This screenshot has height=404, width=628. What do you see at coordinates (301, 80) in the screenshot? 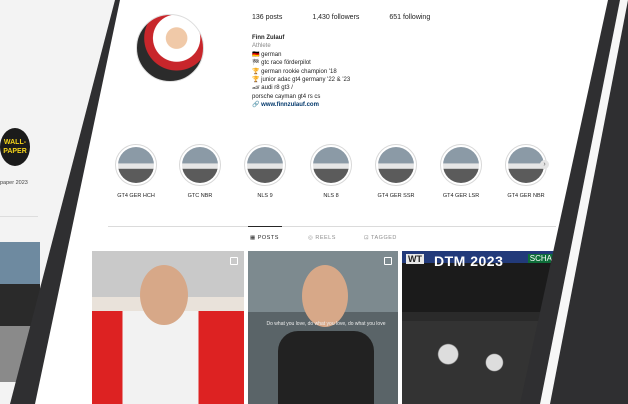
I see `bio-line: 🏆 junior adac gt4 germany '22 & '23` at bounding box center [301, 80].